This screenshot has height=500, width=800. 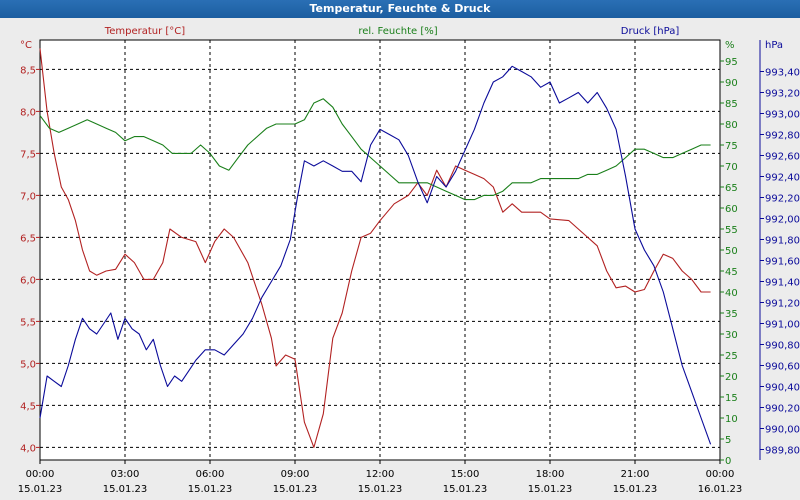 I want to click on humidity-axis-title: rel. Feuchte [%], so click(x=397, y=31).